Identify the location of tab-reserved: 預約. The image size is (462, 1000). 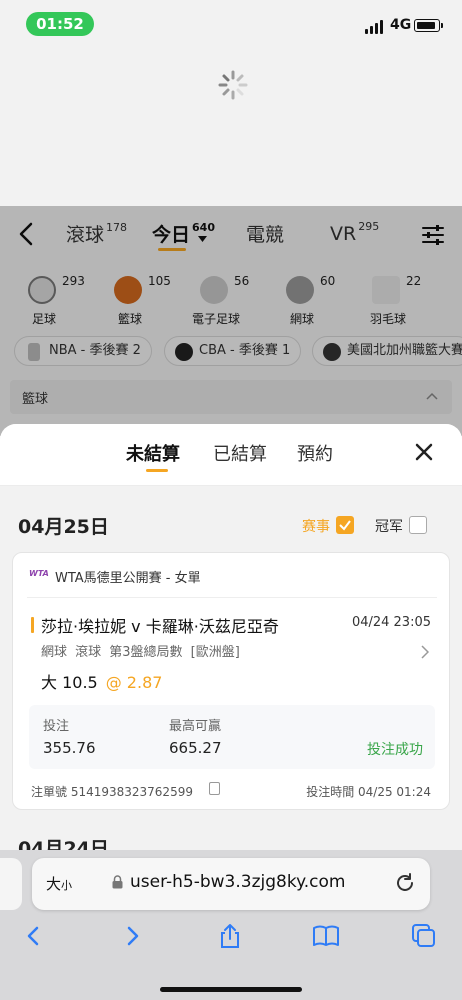
(315, 453).